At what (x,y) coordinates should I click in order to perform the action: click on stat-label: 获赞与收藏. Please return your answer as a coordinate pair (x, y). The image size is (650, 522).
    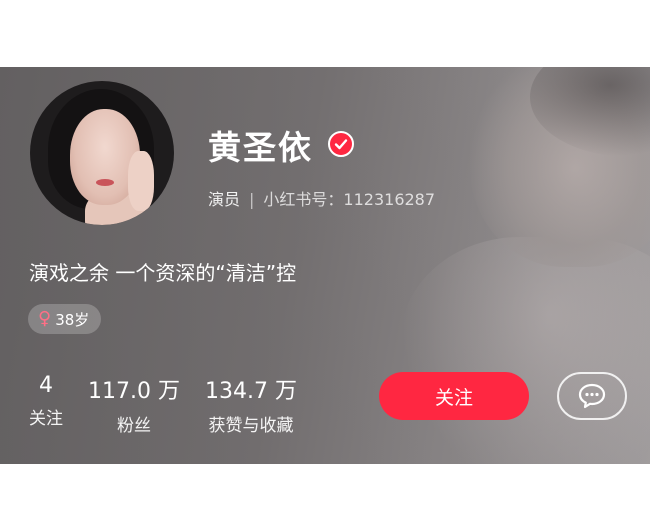
    Looking at the image, I should click on (251, 426).